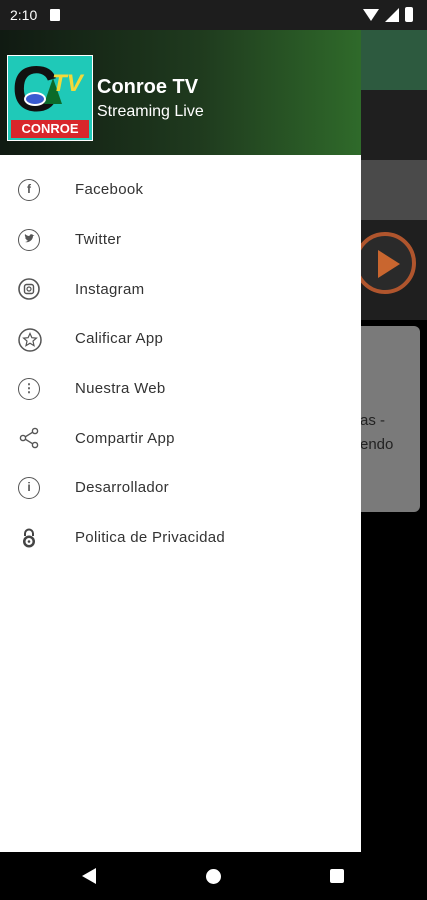 This screenshot has height=900, width=427. I want to click on instagram-icon, so click(29, 289).